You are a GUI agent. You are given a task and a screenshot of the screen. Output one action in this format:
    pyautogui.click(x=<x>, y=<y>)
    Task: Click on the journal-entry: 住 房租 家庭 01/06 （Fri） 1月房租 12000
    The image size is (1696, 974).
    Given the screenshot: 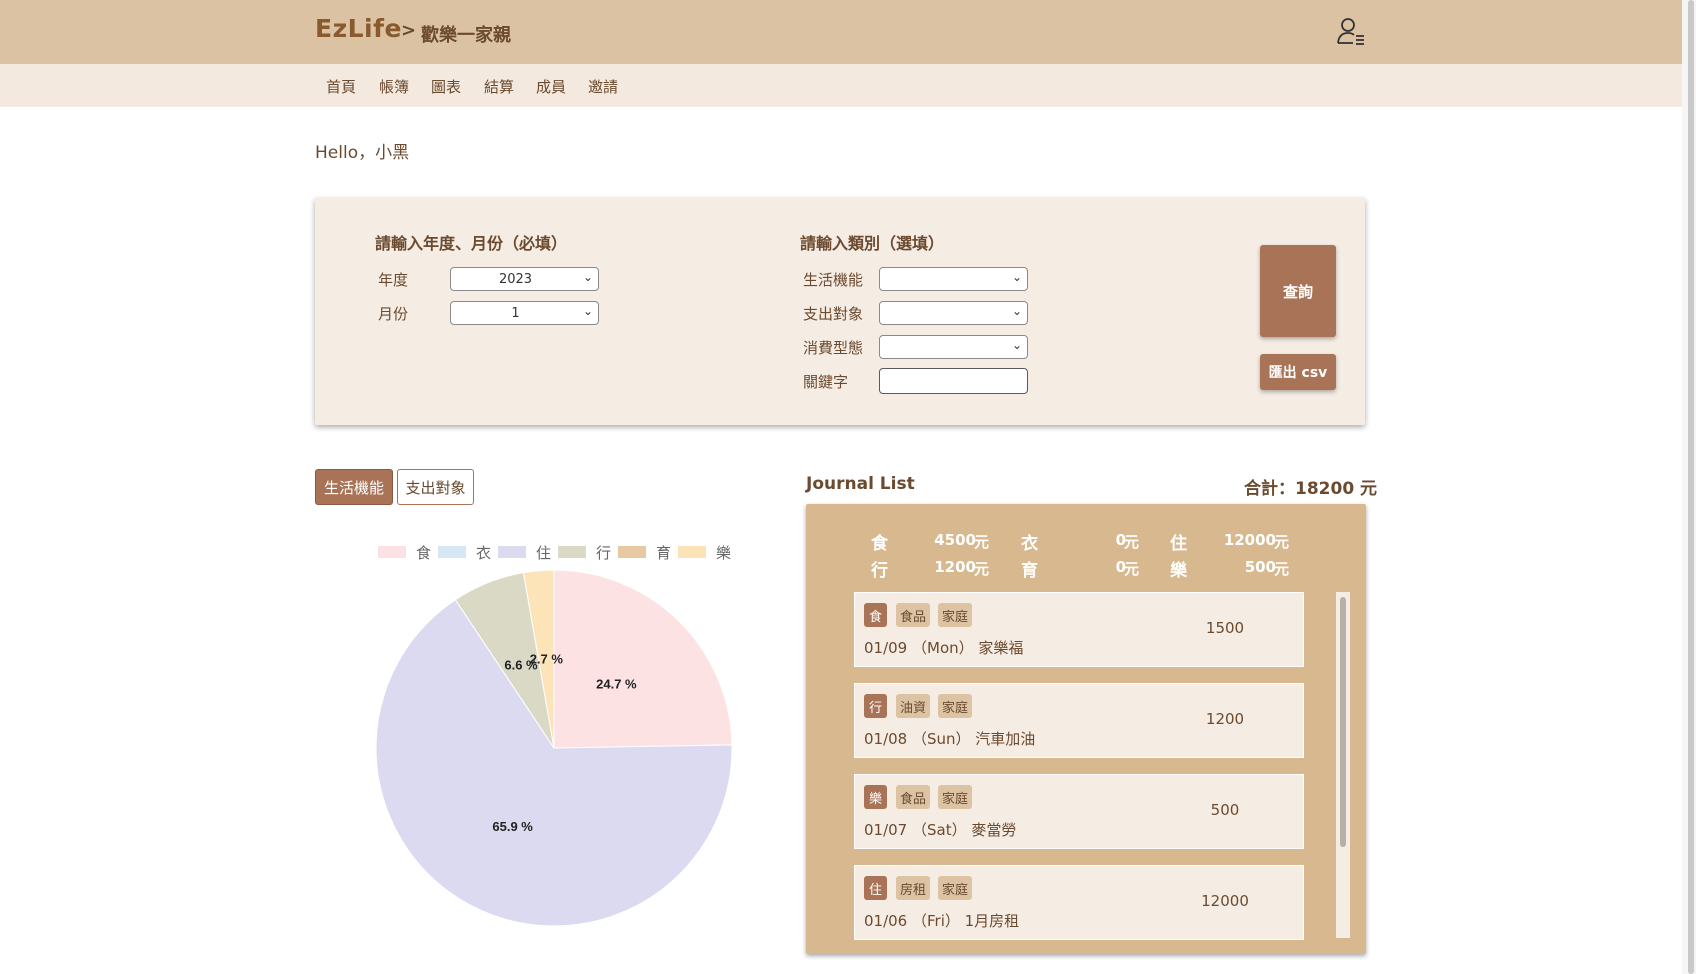 What is the action you would take?
    pyautogui.click(x=1079, y=902)
    